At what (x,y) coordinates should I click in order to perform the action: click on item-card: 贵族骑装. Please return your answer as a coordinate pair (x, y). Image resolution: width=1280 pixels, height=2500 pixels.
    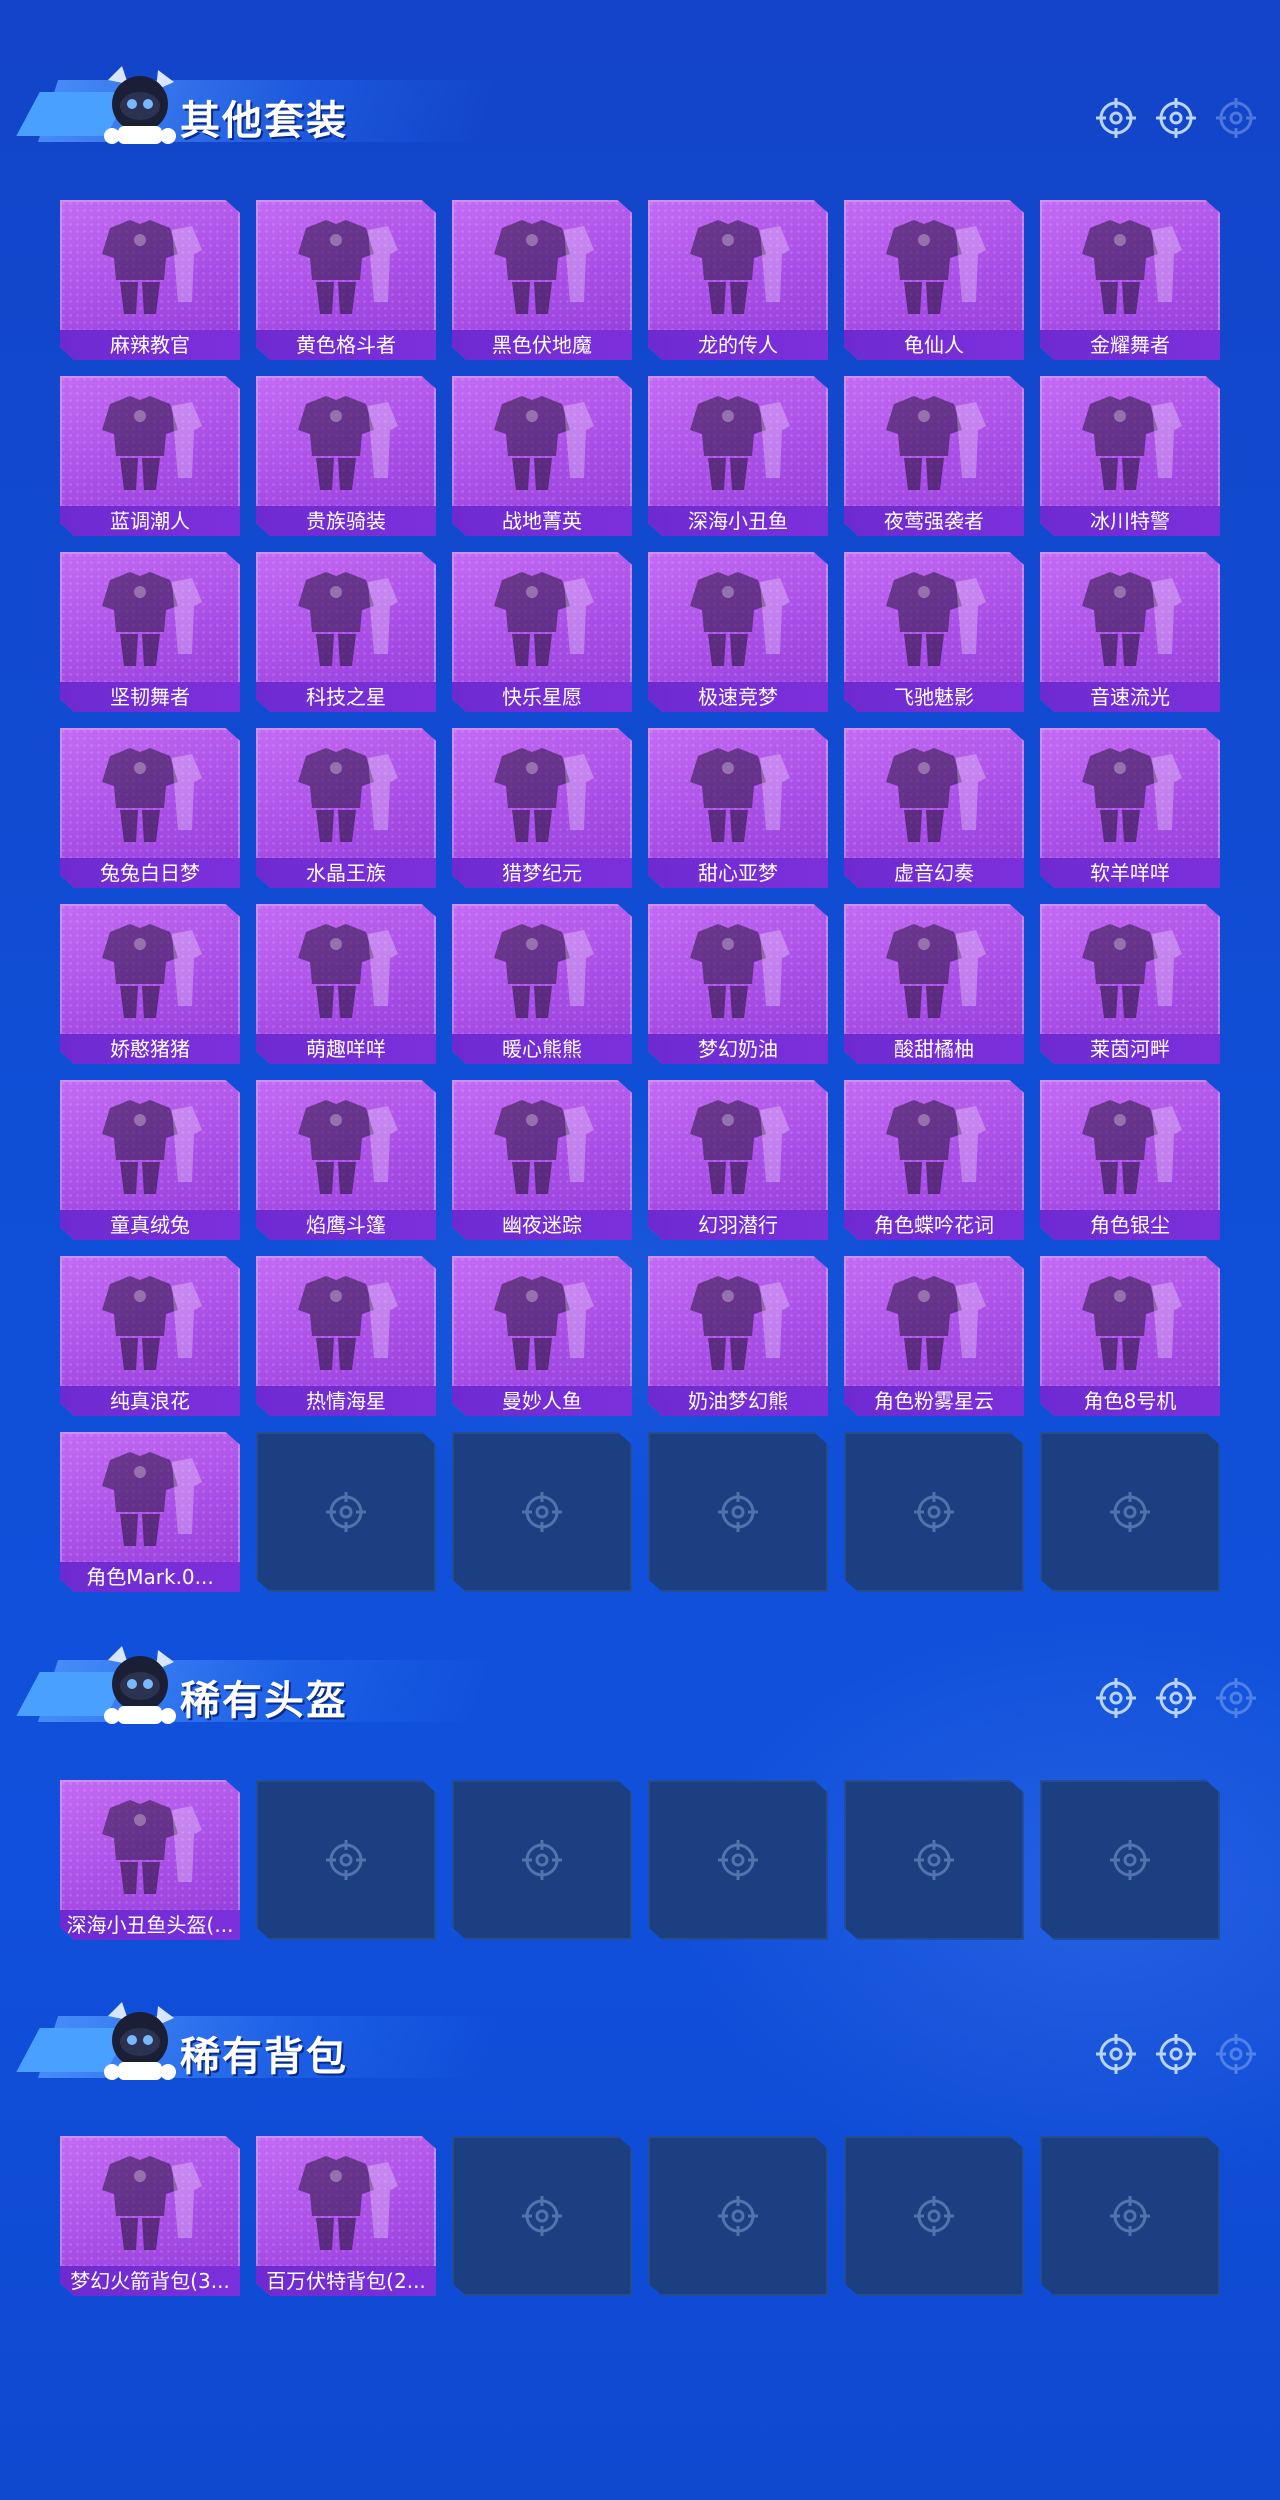
    Looking at the image, I should click on (346, 456).